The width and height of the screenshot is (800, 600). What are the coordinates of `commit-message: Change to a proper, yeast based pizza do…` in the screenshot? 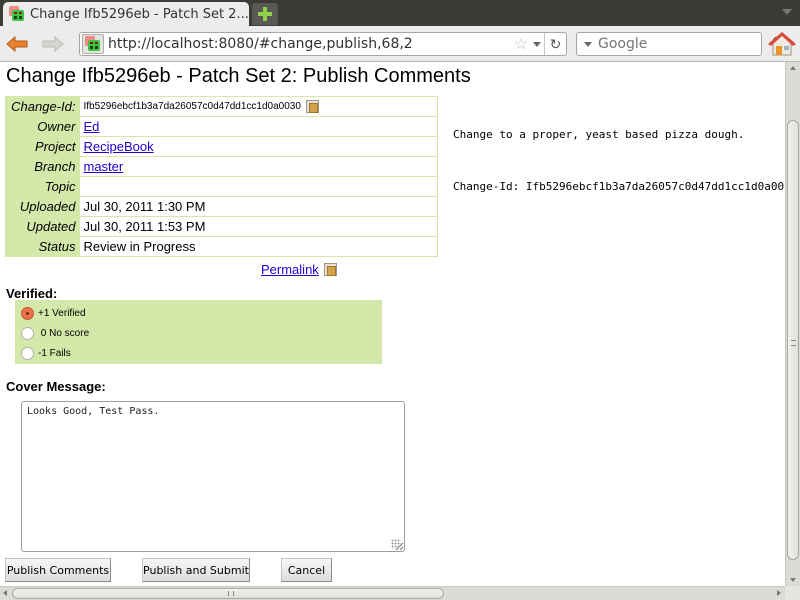 It's located at (619, 166).